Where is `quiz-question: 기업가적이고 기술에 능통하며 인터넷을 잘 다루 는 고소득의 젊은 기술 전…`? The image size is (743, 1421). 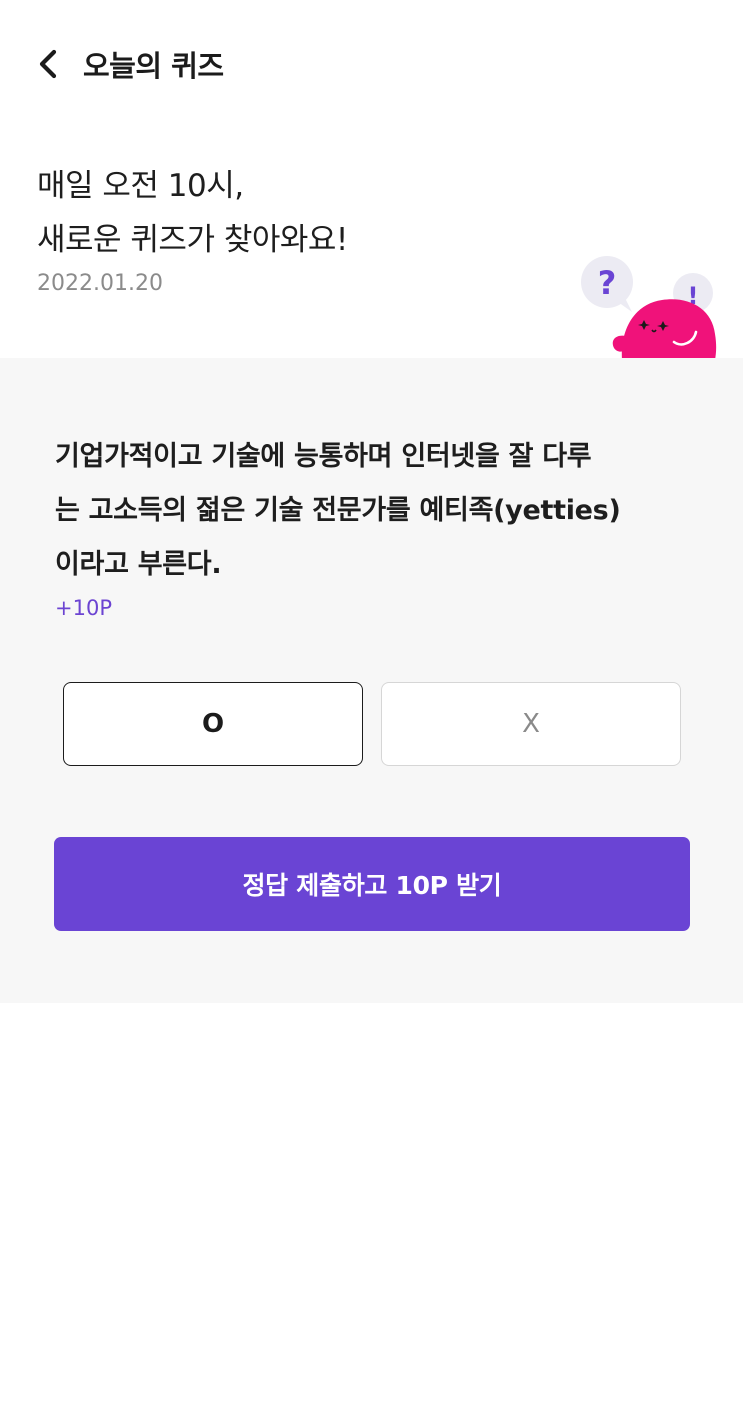
quiz-question: 기업가적이고 기술에 능통하며 인터넷을 잘 다루 는 고소득의 젊은 기술 전… is located at coordinates (375, 511).